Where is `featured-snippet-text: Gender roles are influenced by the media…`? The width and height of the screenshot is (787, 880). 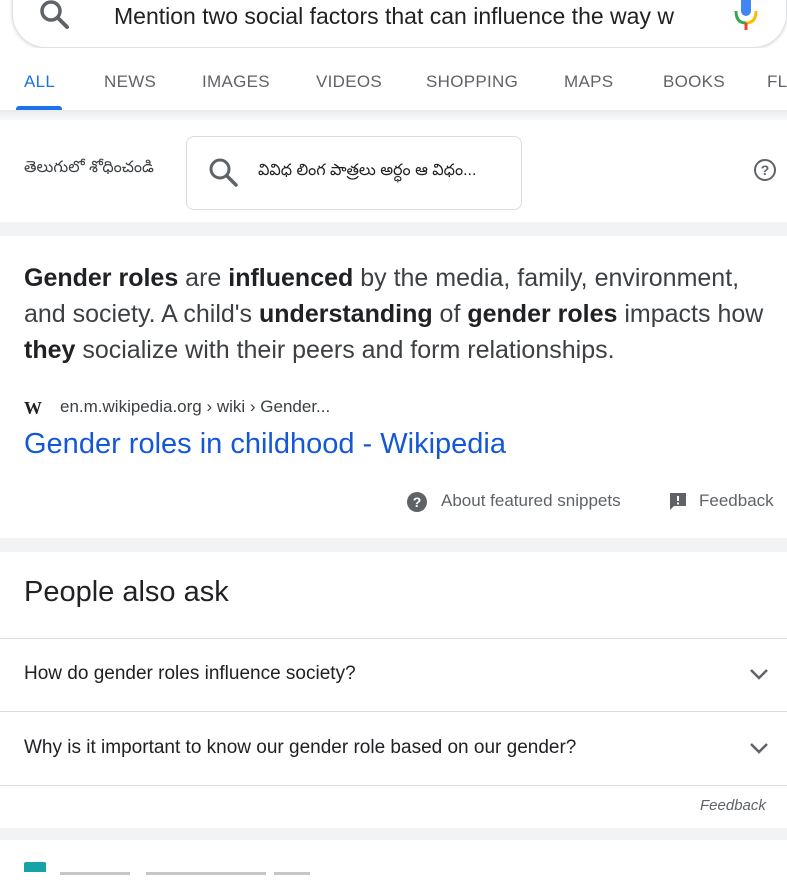
featured-snippet-text: Gender roles are influenced by the media… is located at coordinates (400, 314).